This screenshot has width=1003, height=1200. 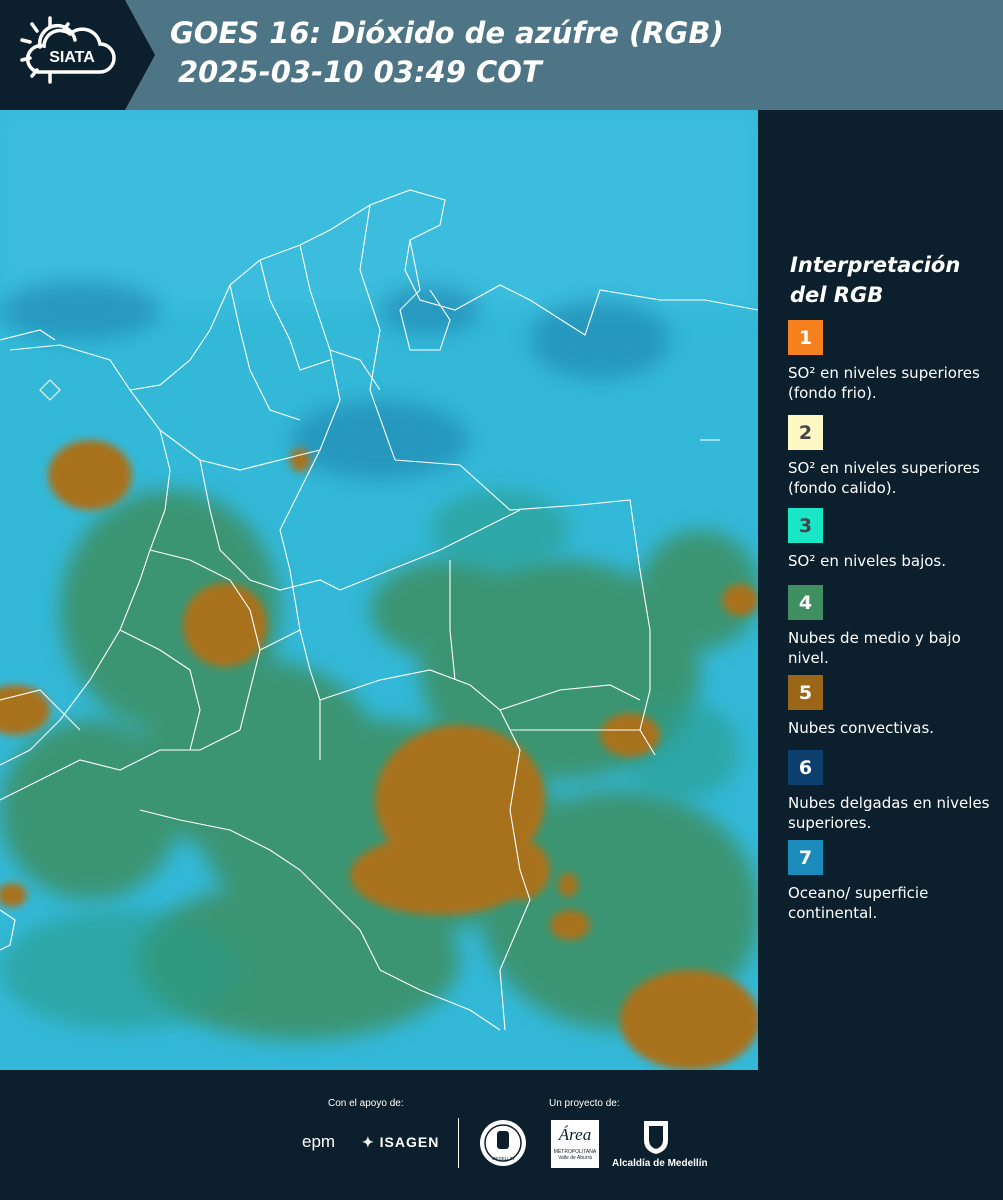 I want to click on medellin-seal-icon: MEDELLÍN, so click(x=503, y=1143).